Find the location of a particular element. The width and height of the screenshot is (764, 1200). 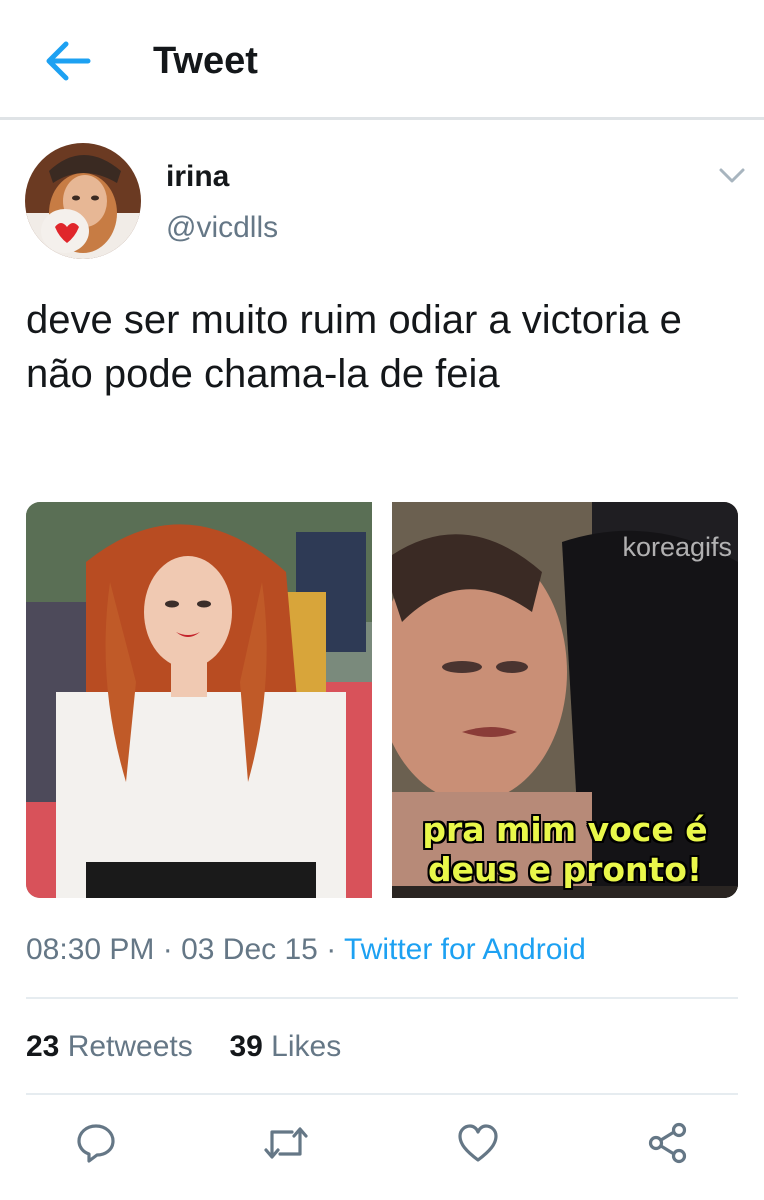

like-icon is located at coordinates (478, 1143).